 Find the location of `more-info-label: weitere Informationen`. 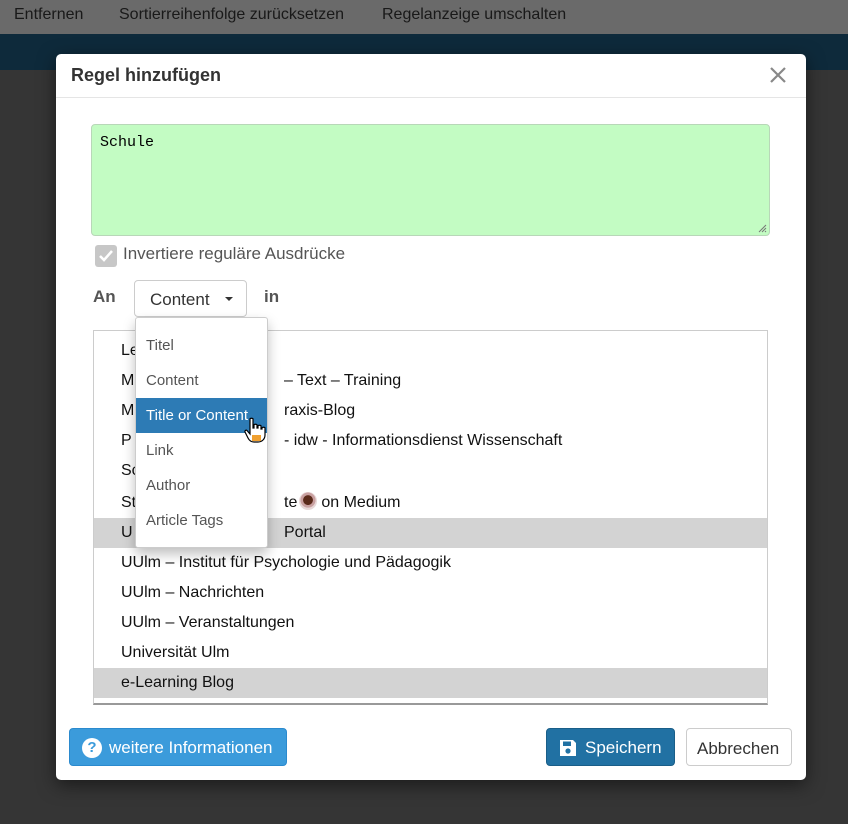

more-info-label: weitere Informationen is located at coordinates (191, 747).